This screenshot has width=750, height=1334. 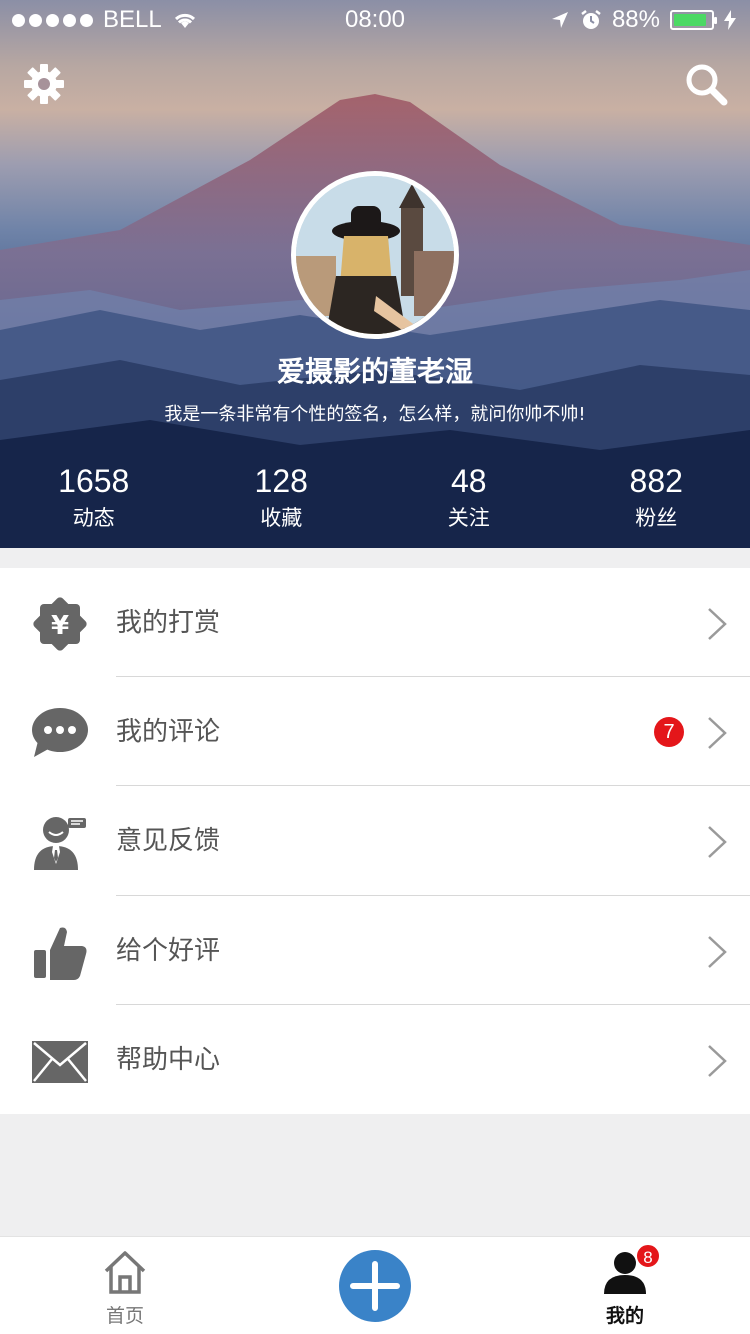 I want to click on tab-me: 8 我的, so click(x=625, y=1285).